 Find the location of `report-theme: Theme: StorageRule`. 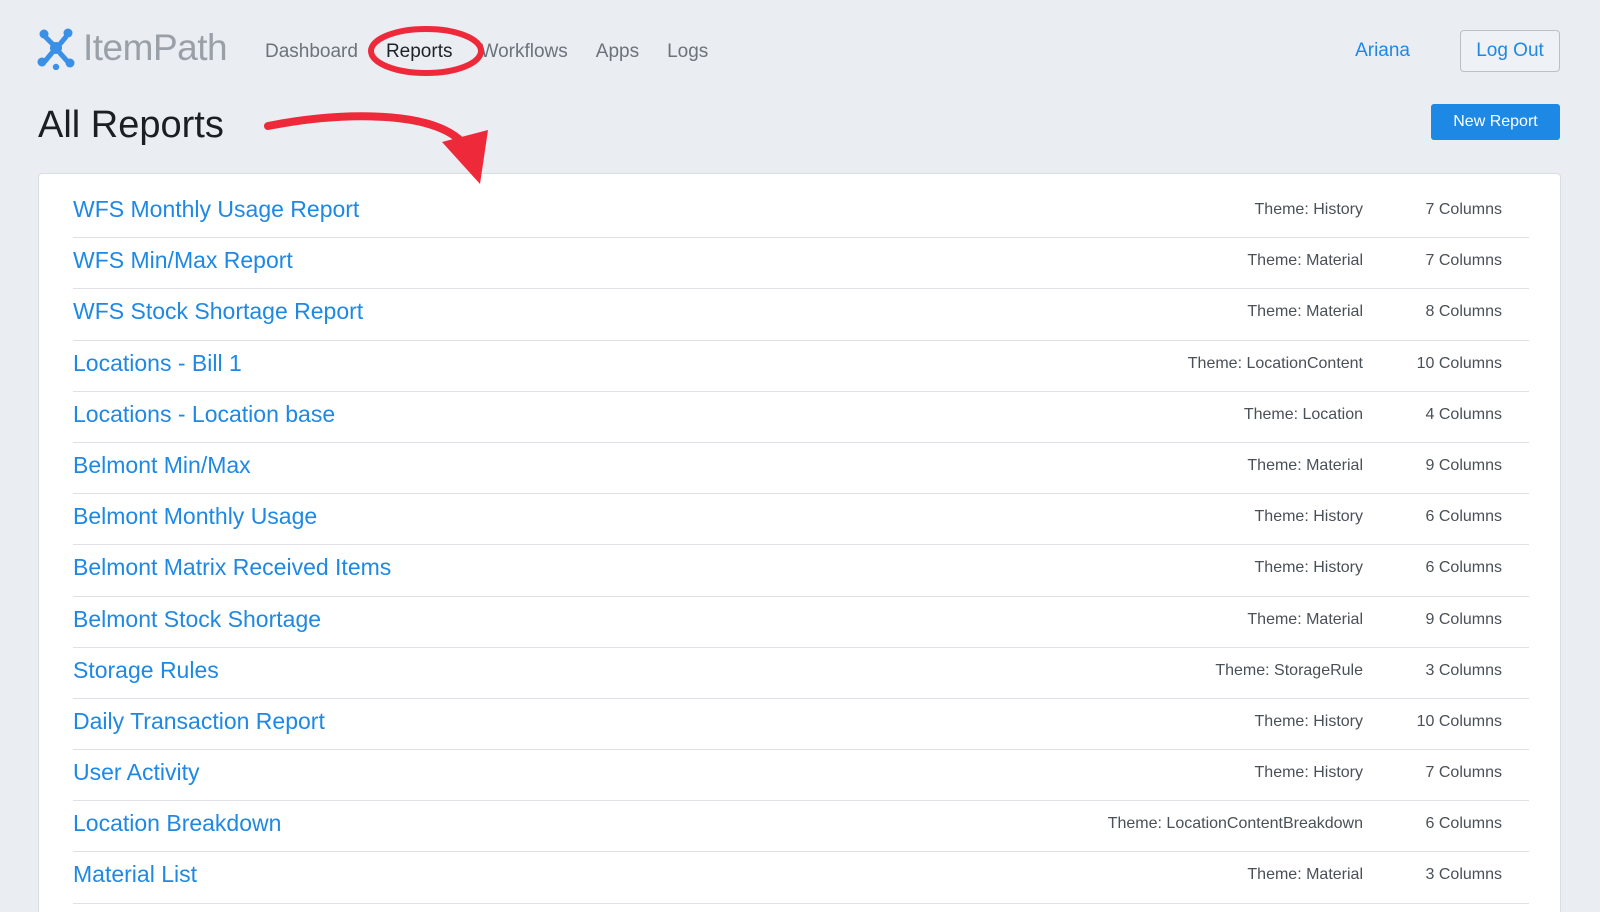

report-theme: Theme: StorageRule is located at coordinates (1289, 670).